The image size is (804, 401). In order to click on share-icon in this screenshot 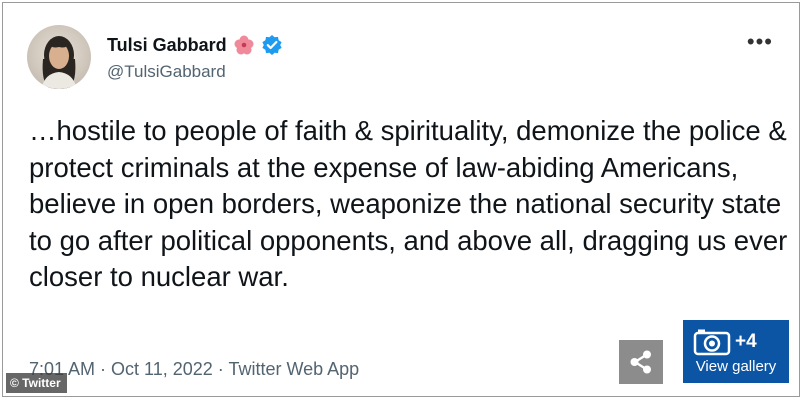, I will do `click(640, 362)`.